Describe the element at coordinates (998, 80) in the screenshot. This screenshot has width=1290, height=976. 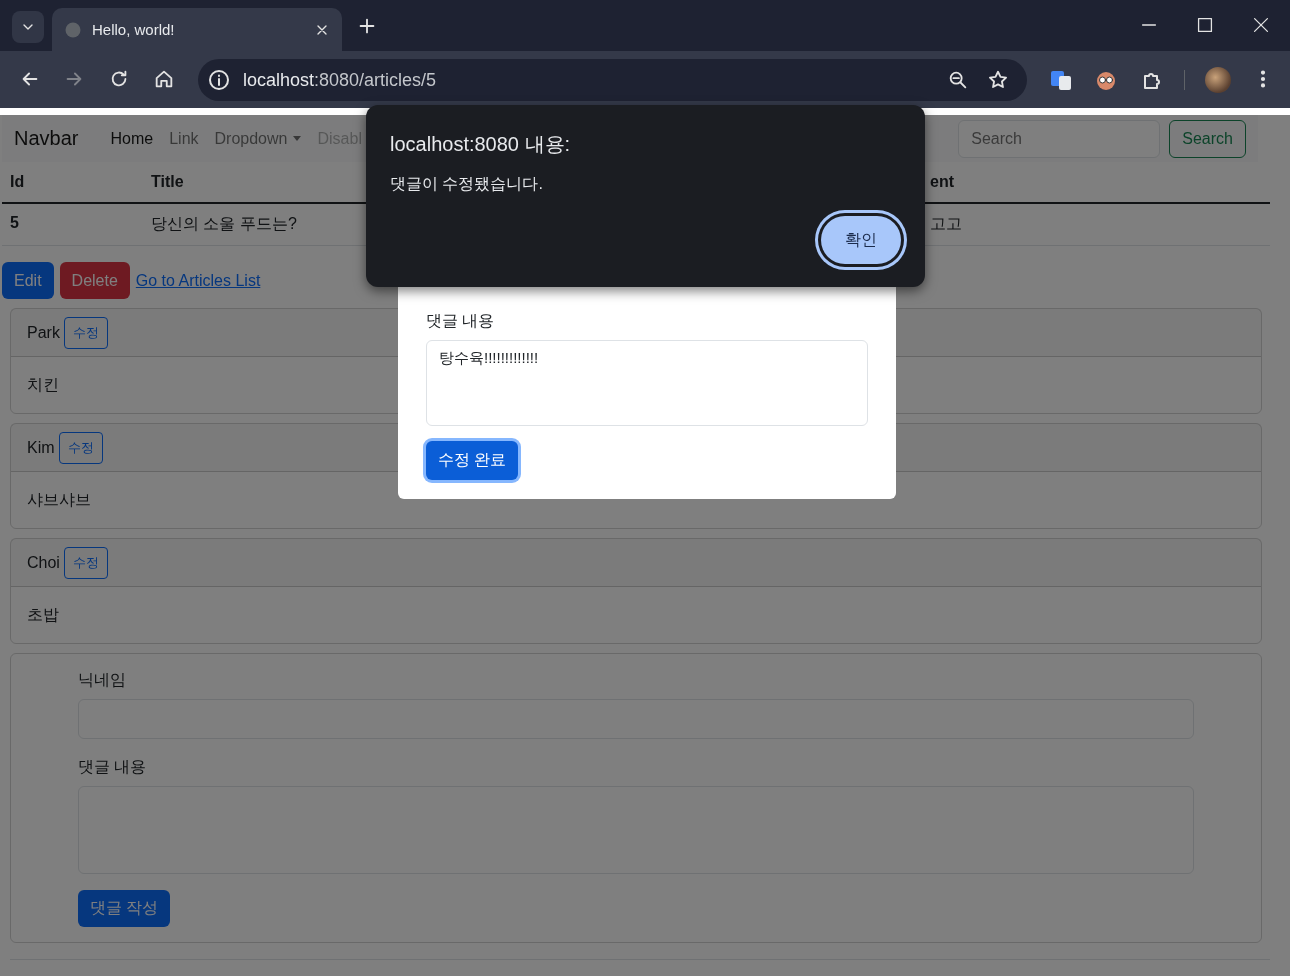
I see `star-icon` at that location.